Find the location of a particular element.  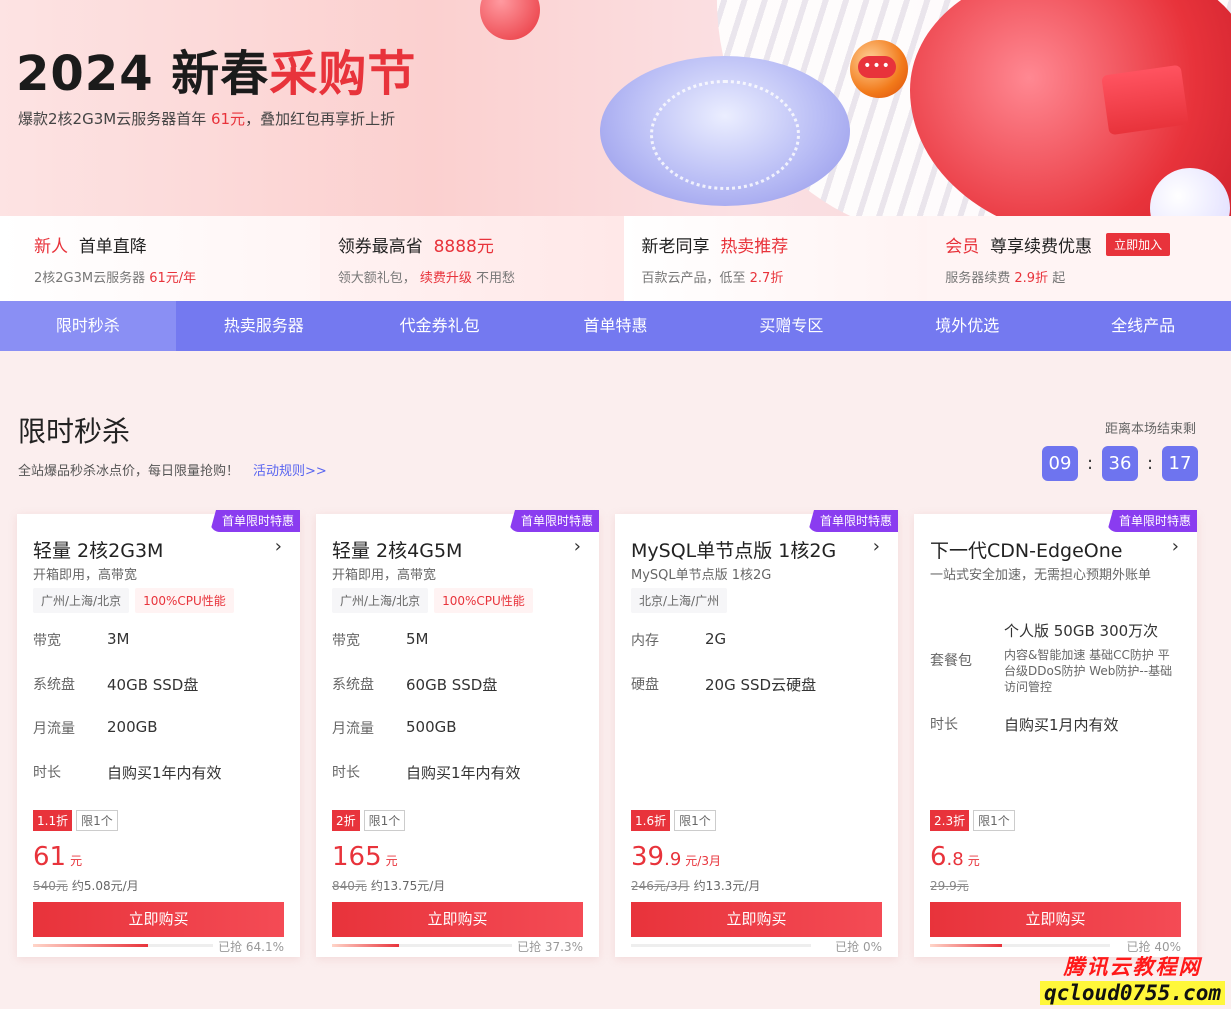

product-title: 轻量 2核4G5M is located at coordinates (397, 549).